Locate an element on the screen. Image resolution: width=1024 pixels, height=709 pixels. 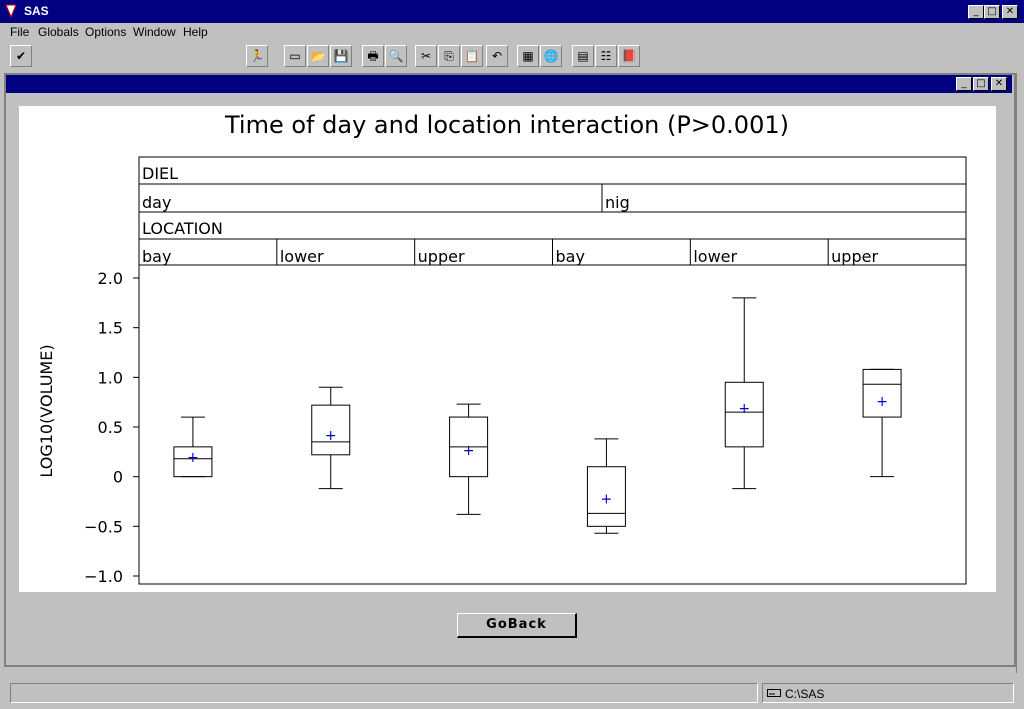
y-tick-label: 0 is located at coordinates (118, 477).